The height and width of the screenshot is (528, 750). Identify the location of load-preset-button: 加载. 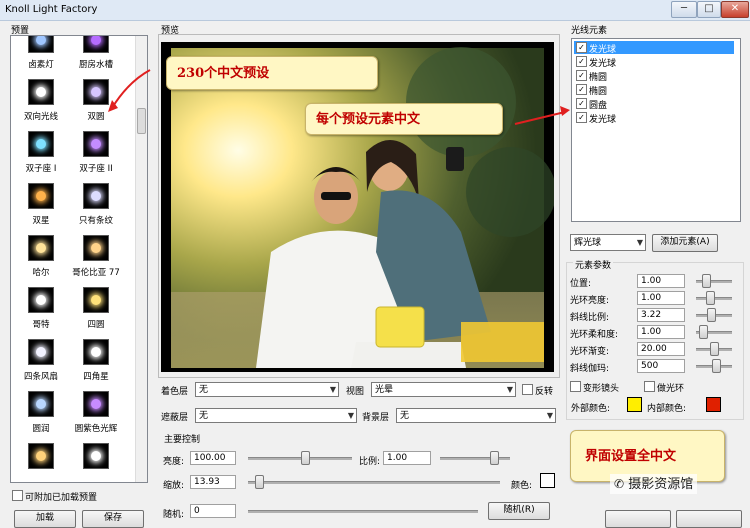
(45, 519).